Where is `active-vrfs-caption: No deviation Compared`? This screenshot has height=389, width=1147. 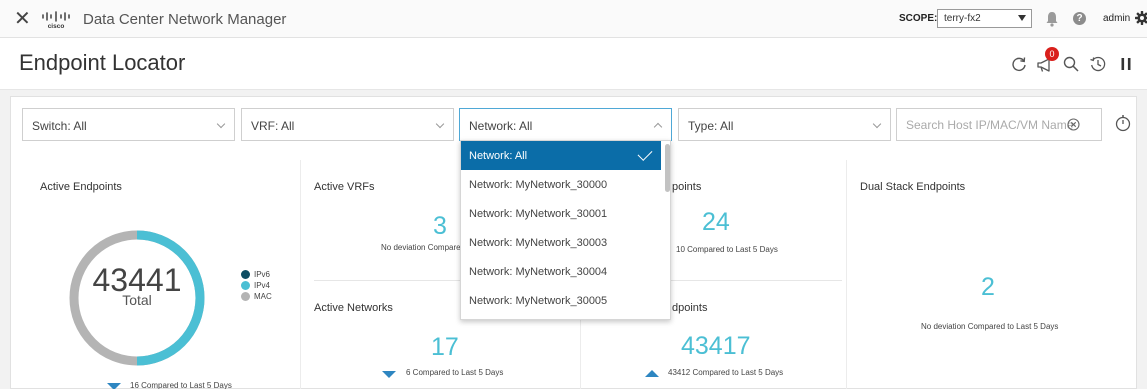 active-vrfs-caption: No deviation Compared is located at coordinates (423, 247).